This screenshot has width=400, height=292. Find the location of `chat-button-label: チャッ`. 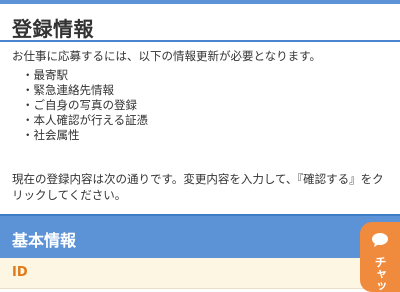

chat-button-label: チャッ is located at coordinates (380, 274).